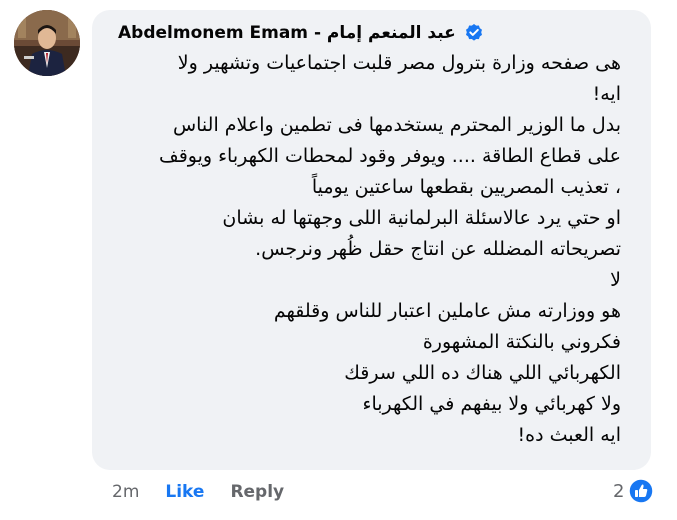 The height and width of the screenshot is (520, 677). Describe the element at coordinates (491, 404) in the screenshot. I see `comment-line: ولا كهربائي ولا بيفهم في الكهرباء` at that location.